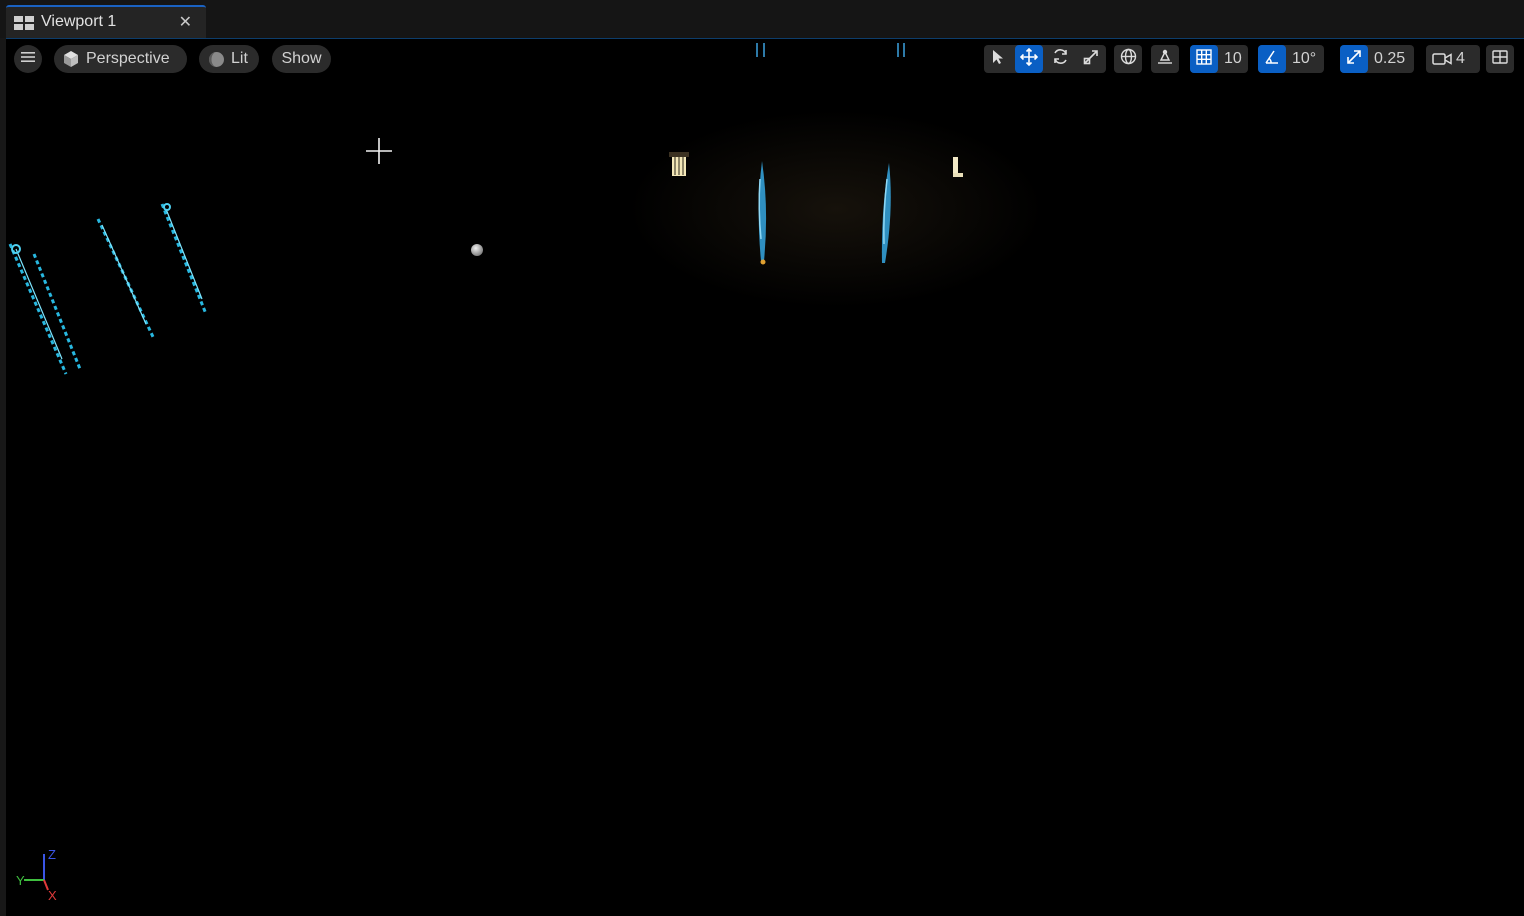  I want to click on rotate-icon, so click(1060, 59).